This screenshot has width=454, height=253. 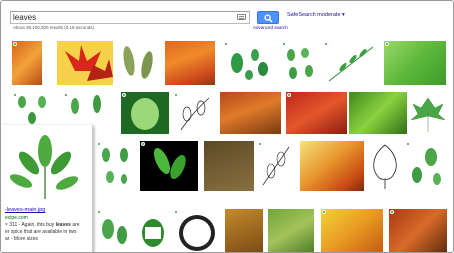 What do you see at coordinates (16, 218) in the screenshot?
I see `preview-domain: ecipe.com` at bounding box center [16, 218].